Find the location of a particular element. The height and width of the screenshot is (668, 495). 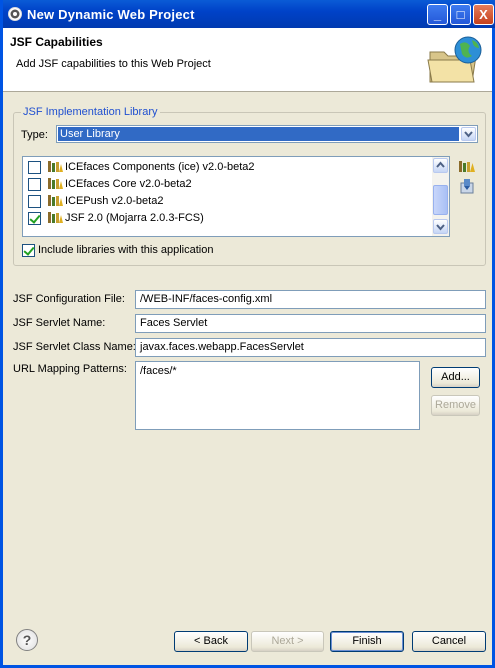

config-file-input: /WEB-INF/faces-config.xml is located at coordinates (310, 299).